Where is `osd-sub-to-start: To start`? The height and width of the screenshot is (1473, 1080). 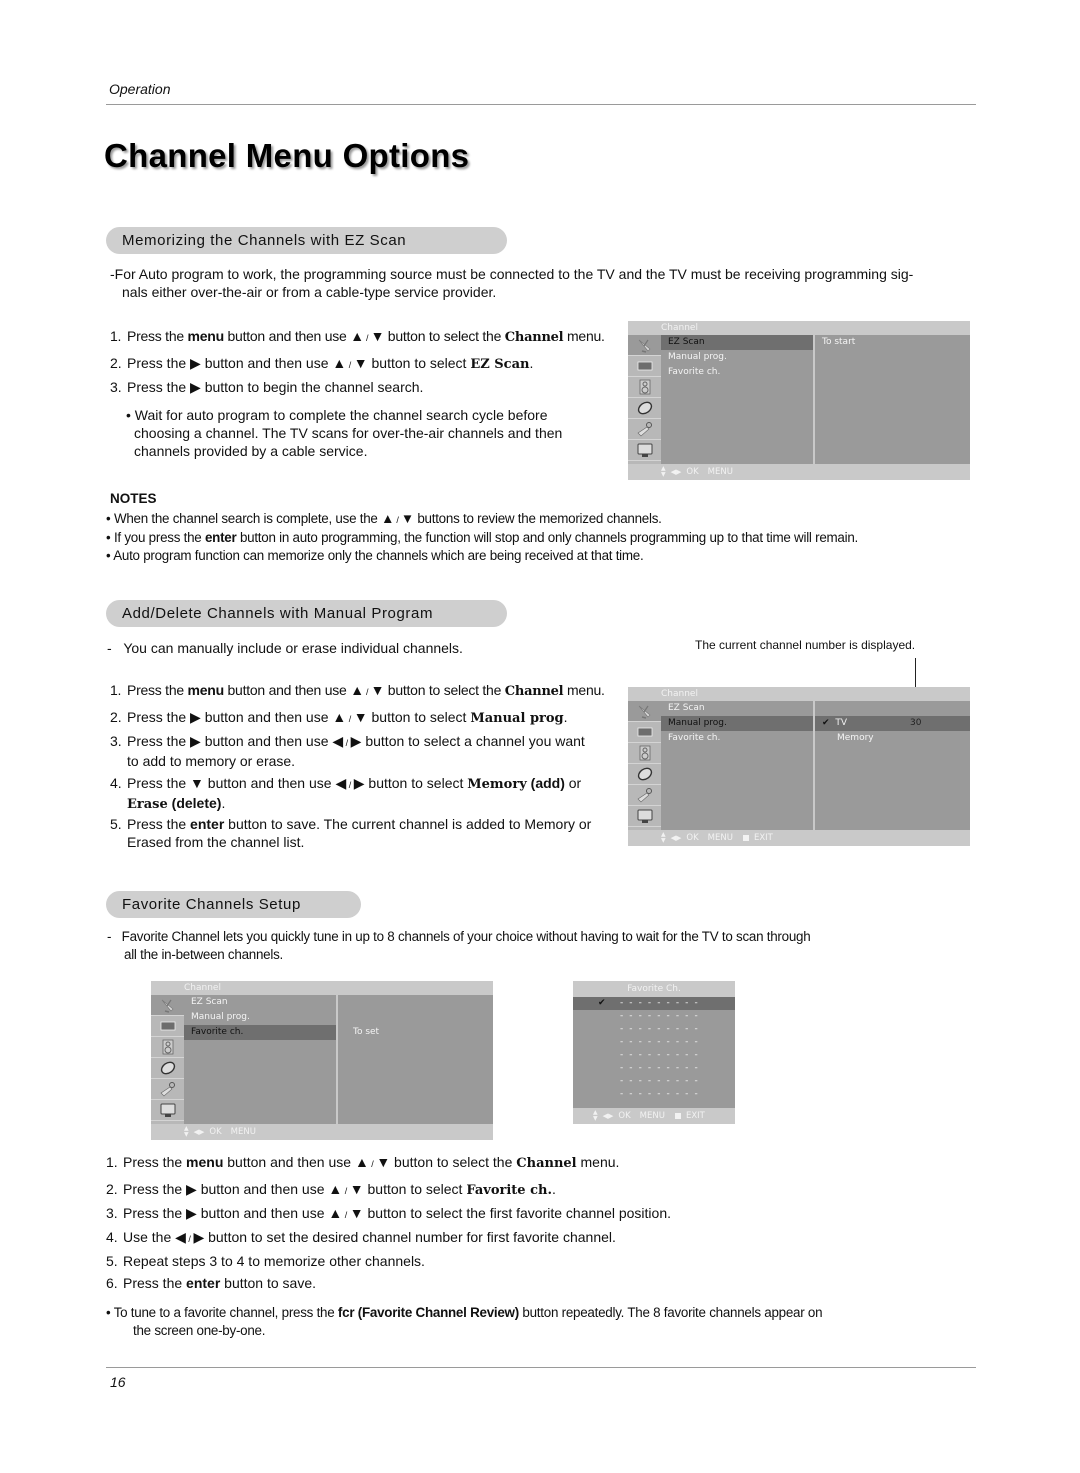
osd-sub-to-start: To start is located at coordinates (892, 342).